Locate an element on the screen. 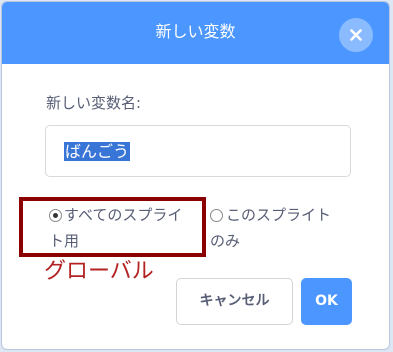 This screenshot has width=393, height=352. close-icon is located at coordinates (356, 35).